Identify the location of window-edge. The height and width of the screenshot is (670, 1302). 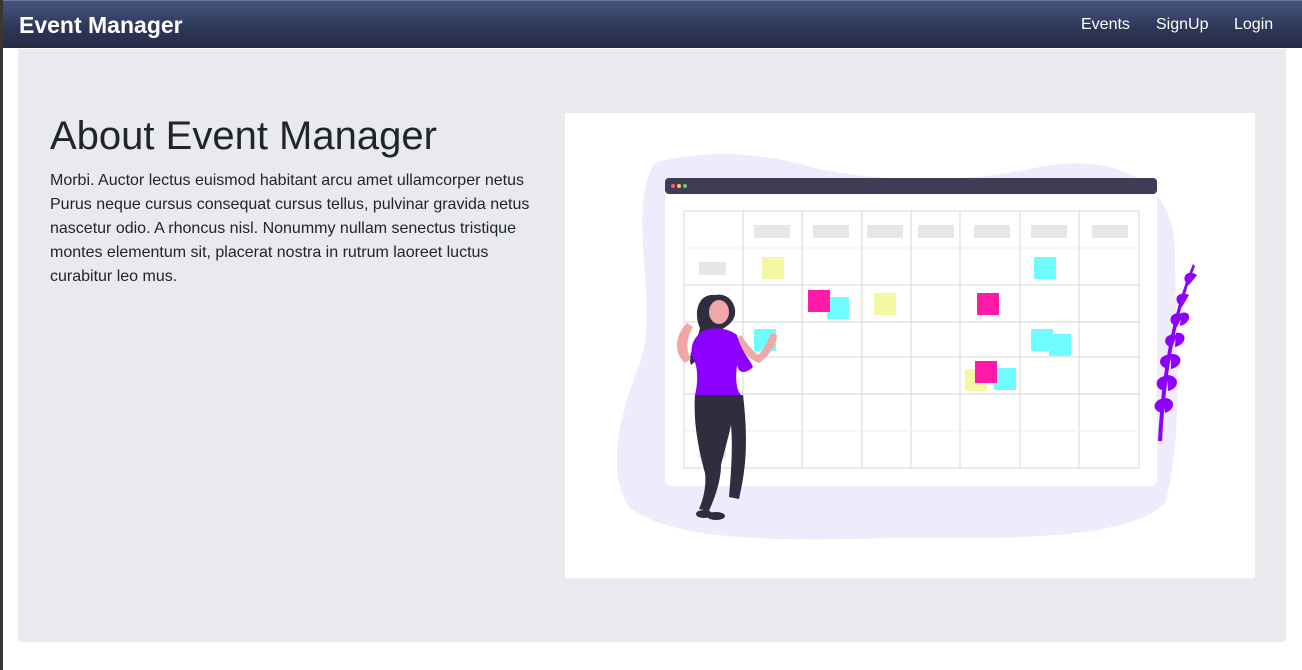
(1, 335).